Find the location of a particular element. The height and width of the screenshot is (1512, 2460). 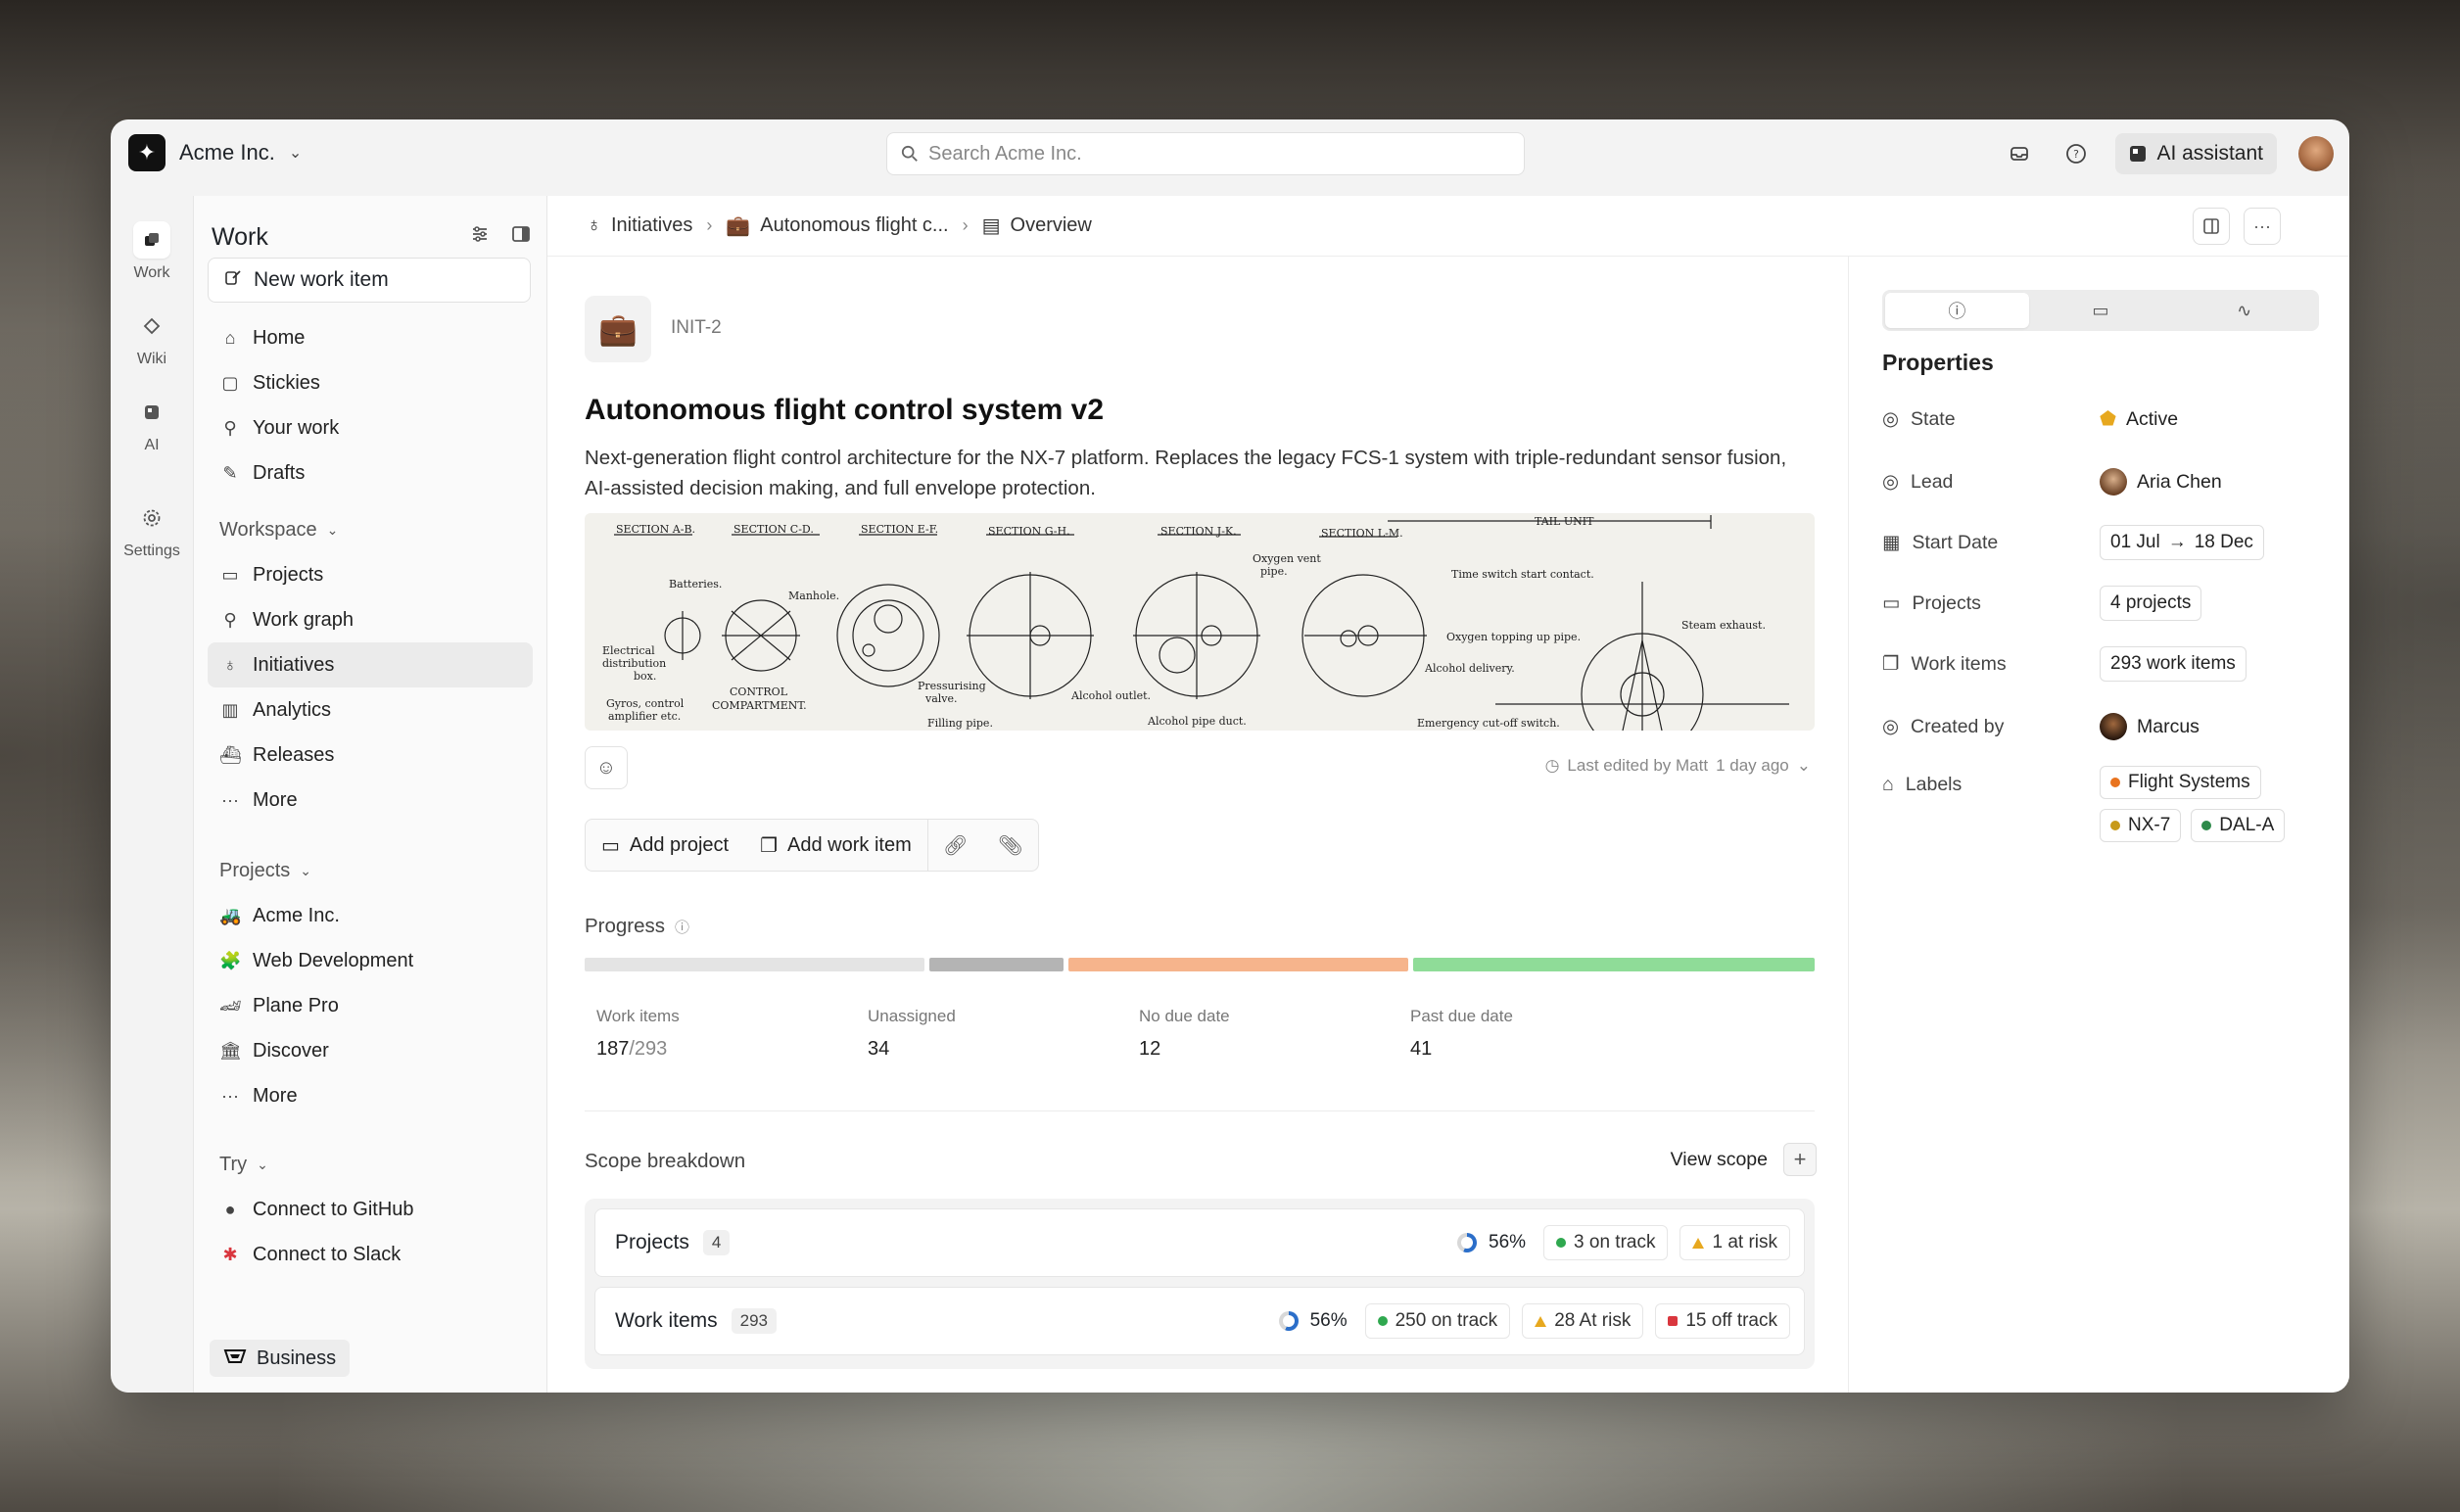

rail-item-wiki: Wiki is located at coordinates (152, 338).